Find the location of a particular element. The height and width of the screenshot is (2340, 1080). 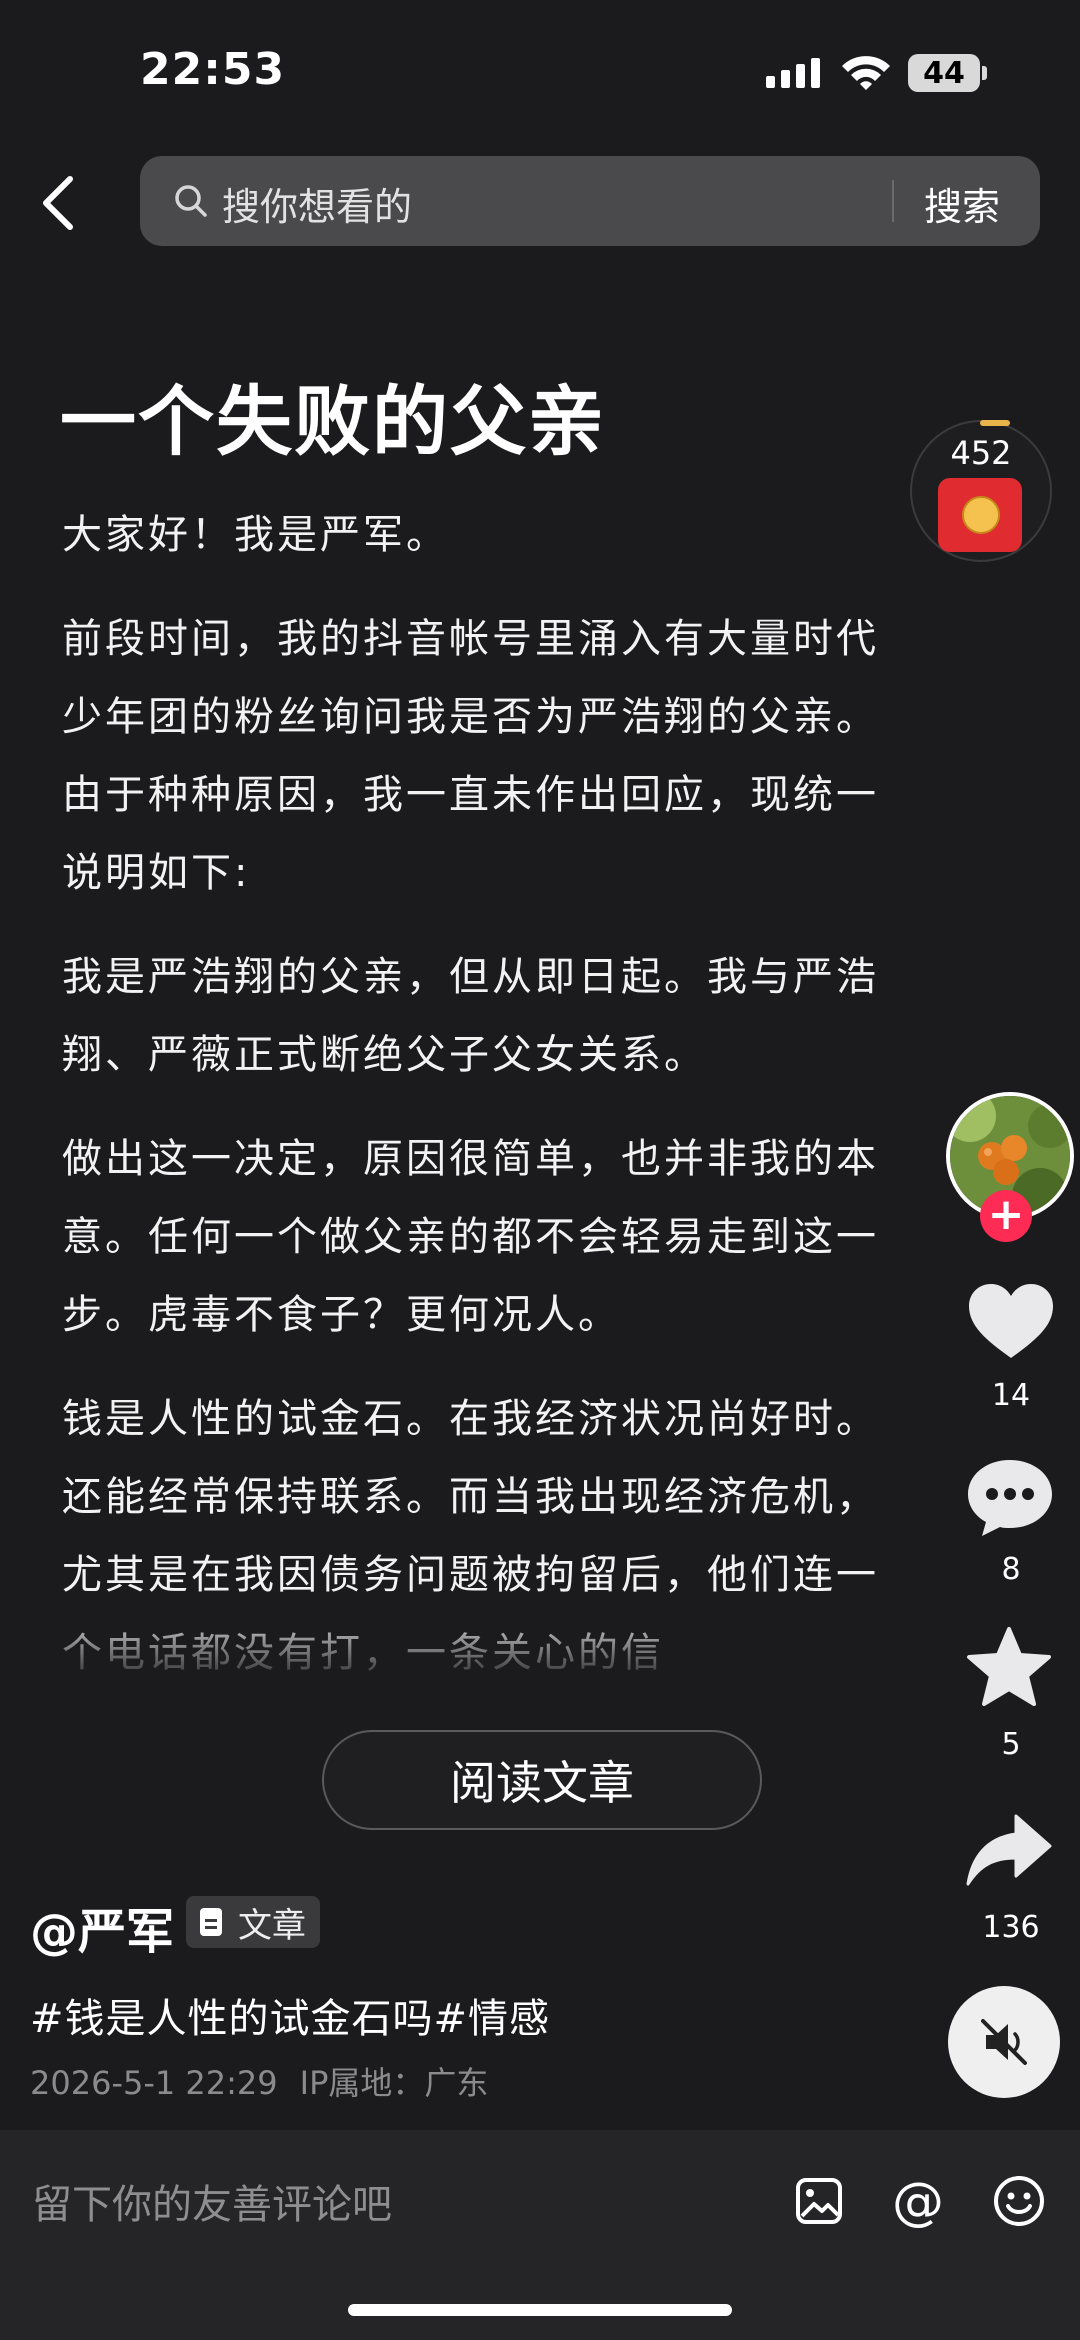

document-icon is located at coordinates (211, 1922).